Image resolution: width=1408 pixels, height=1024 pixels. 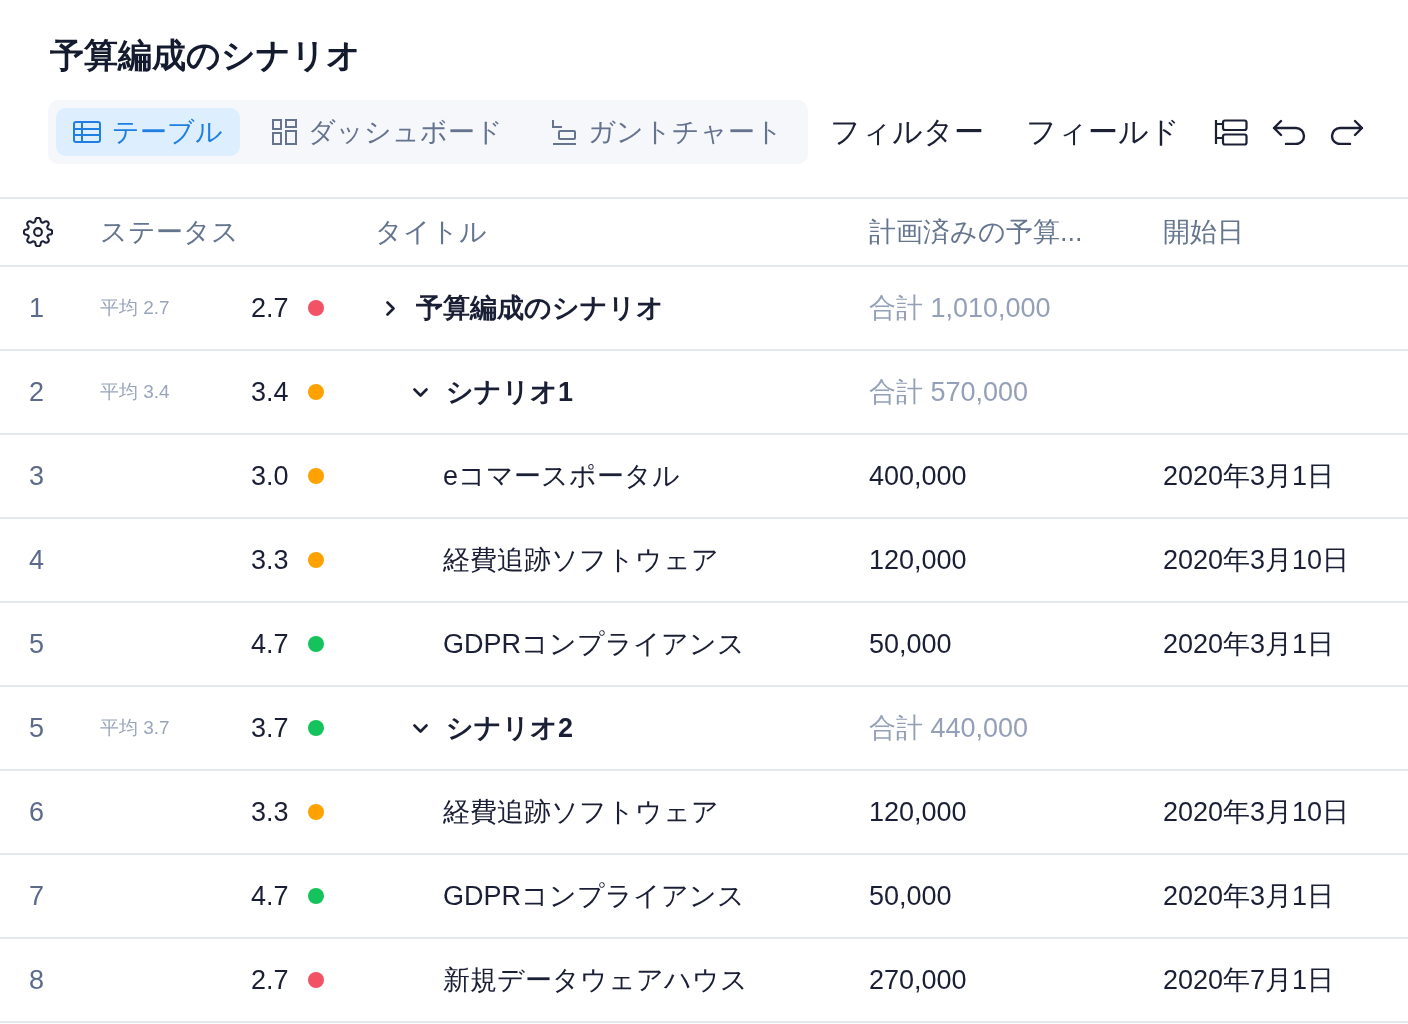 I want to click on settings-icon, so click(x=38, y=232).